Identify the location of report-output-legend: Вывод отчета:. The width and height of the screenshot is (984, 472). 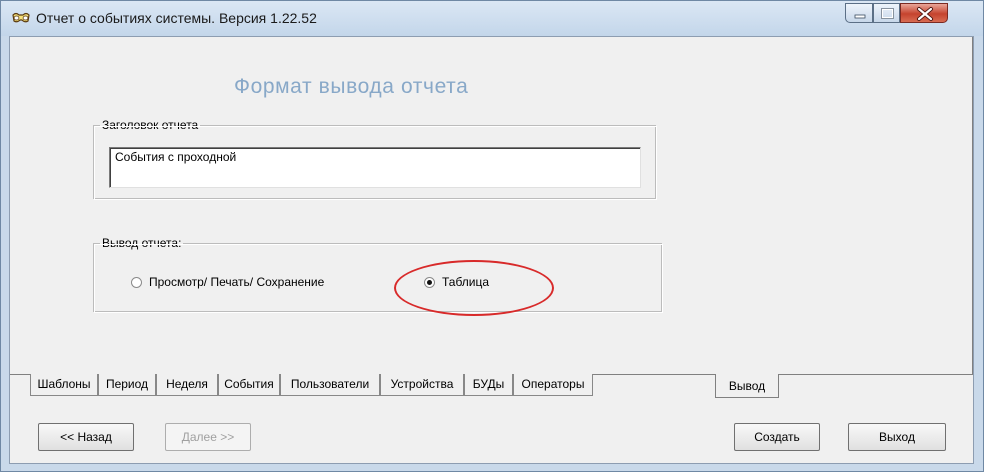
(142, 243).